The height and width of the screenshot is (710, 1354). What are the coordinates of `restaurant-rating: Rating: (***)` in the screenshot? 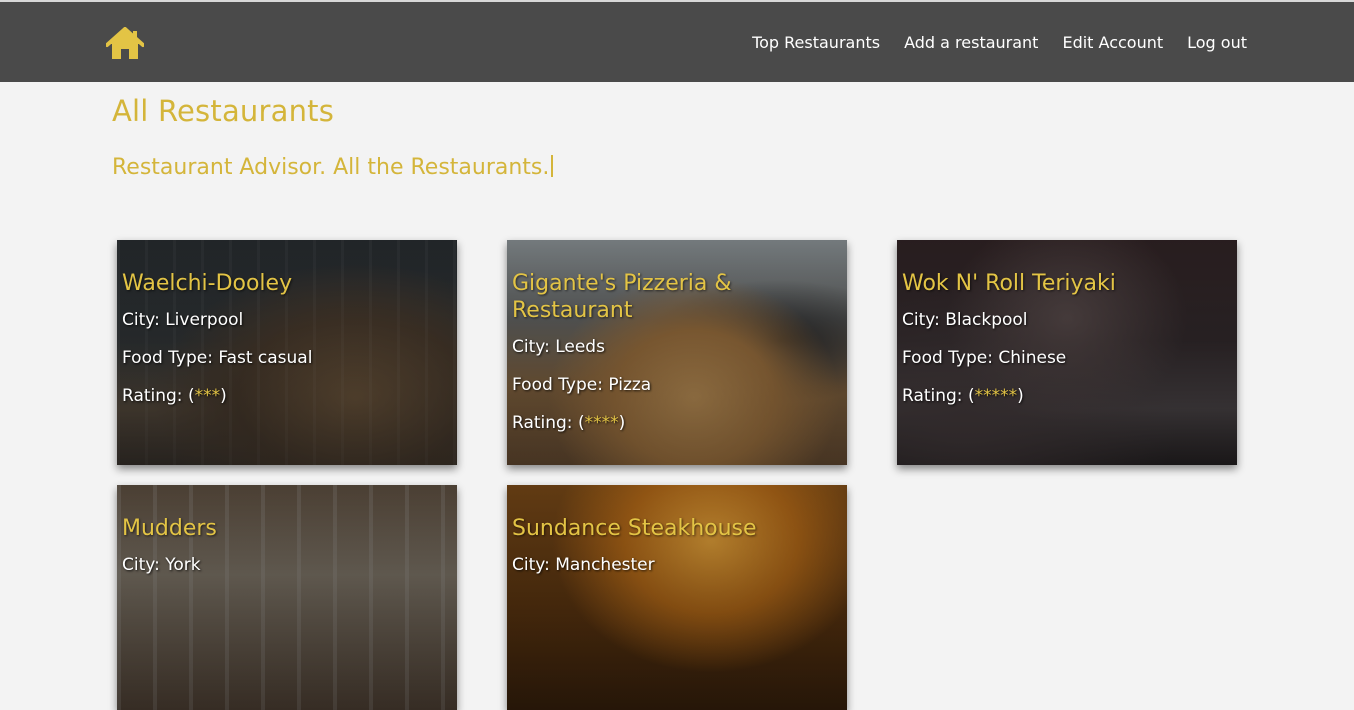 It's located at (287, 396).